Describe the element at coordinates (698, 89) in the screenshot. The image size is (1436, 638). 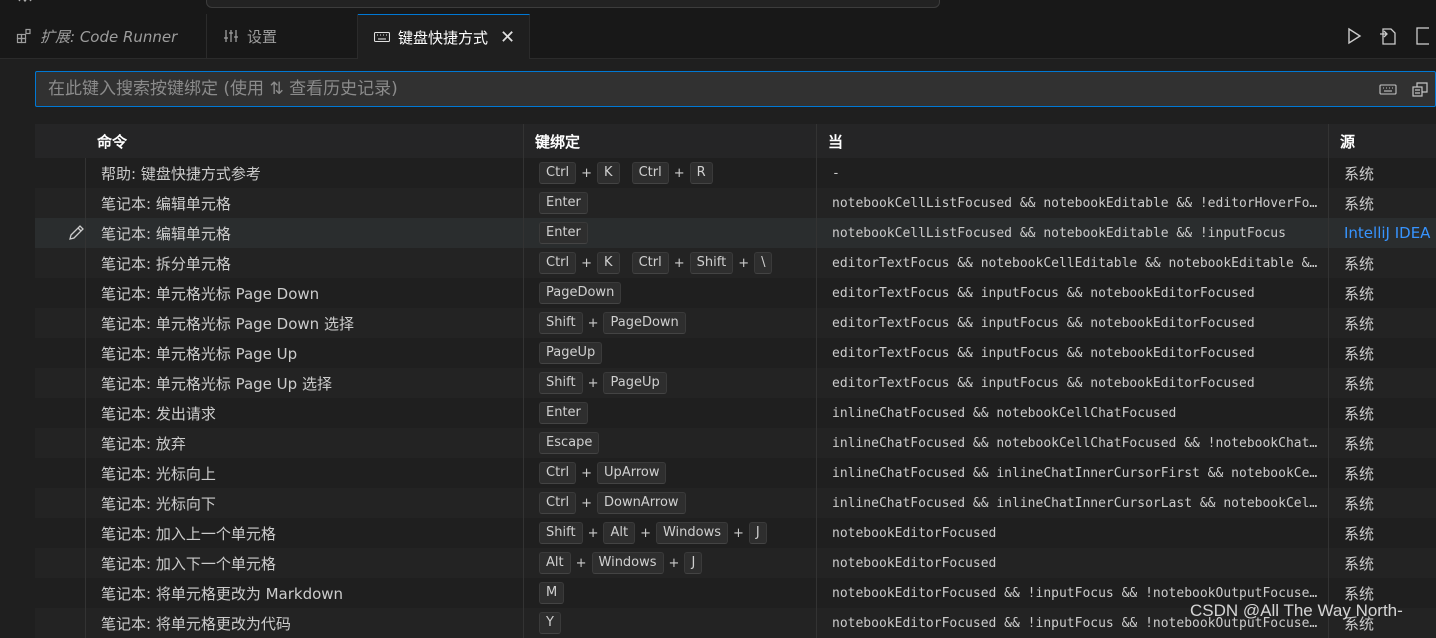
I see `search-input` at that location.